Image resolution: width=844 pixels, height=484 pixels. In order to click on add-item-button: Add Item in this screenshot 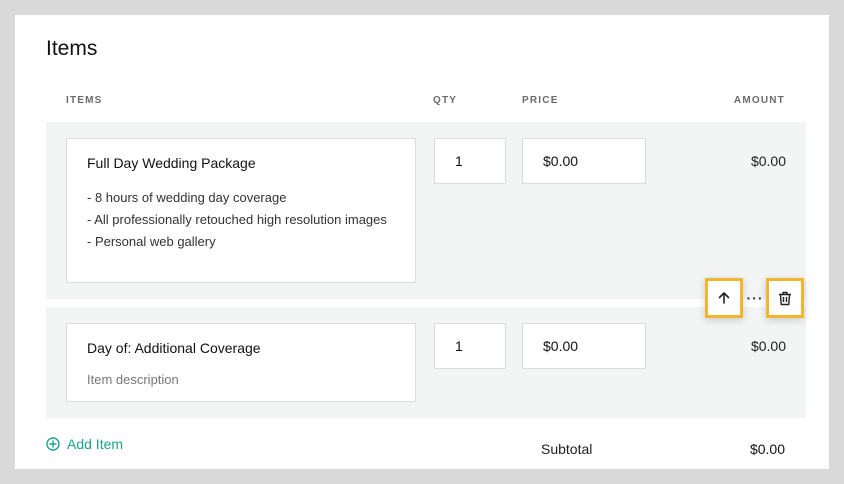, I will do `click(84, 444)`.